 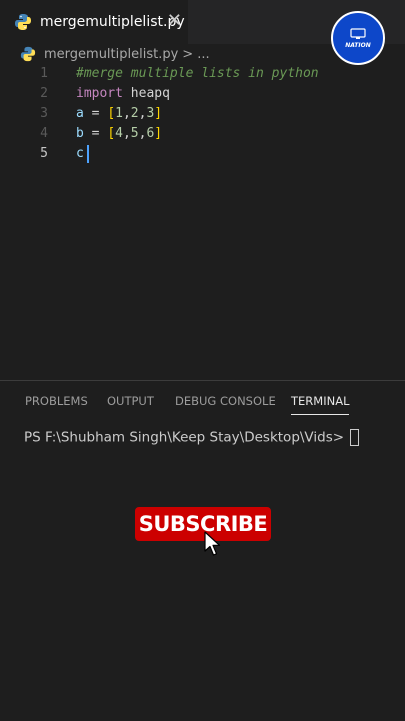 I want to click on code-number: 2, so click(x=134, y=113).